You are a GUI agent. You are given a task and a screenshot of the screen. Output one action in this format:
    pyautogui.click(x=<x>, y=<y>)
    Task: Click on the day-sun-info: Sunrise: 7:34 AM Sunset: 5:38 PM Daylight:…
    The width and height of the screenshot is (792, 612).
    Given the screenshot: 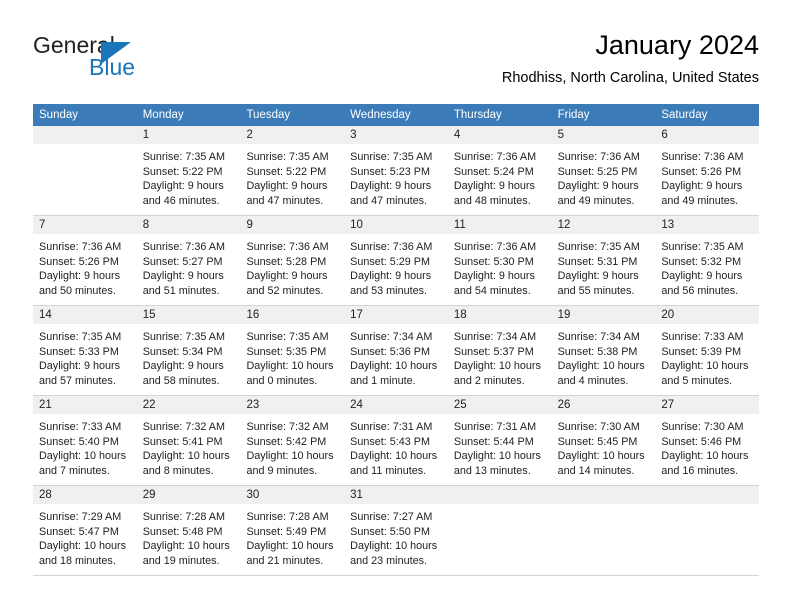 What is the action you would take?
    pyautogui.click(x=604, y=356)
    